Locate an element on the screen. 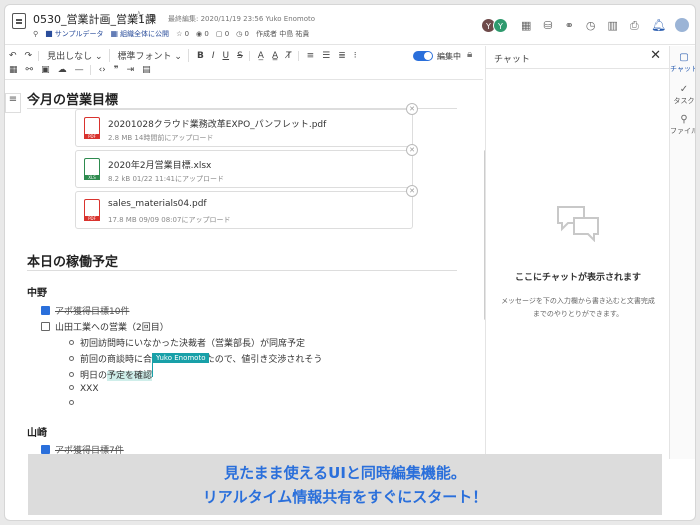  file-name: 20201028クラウド業務改革EXPO_パンフレット.pdf is located at coordinates (217, 123).